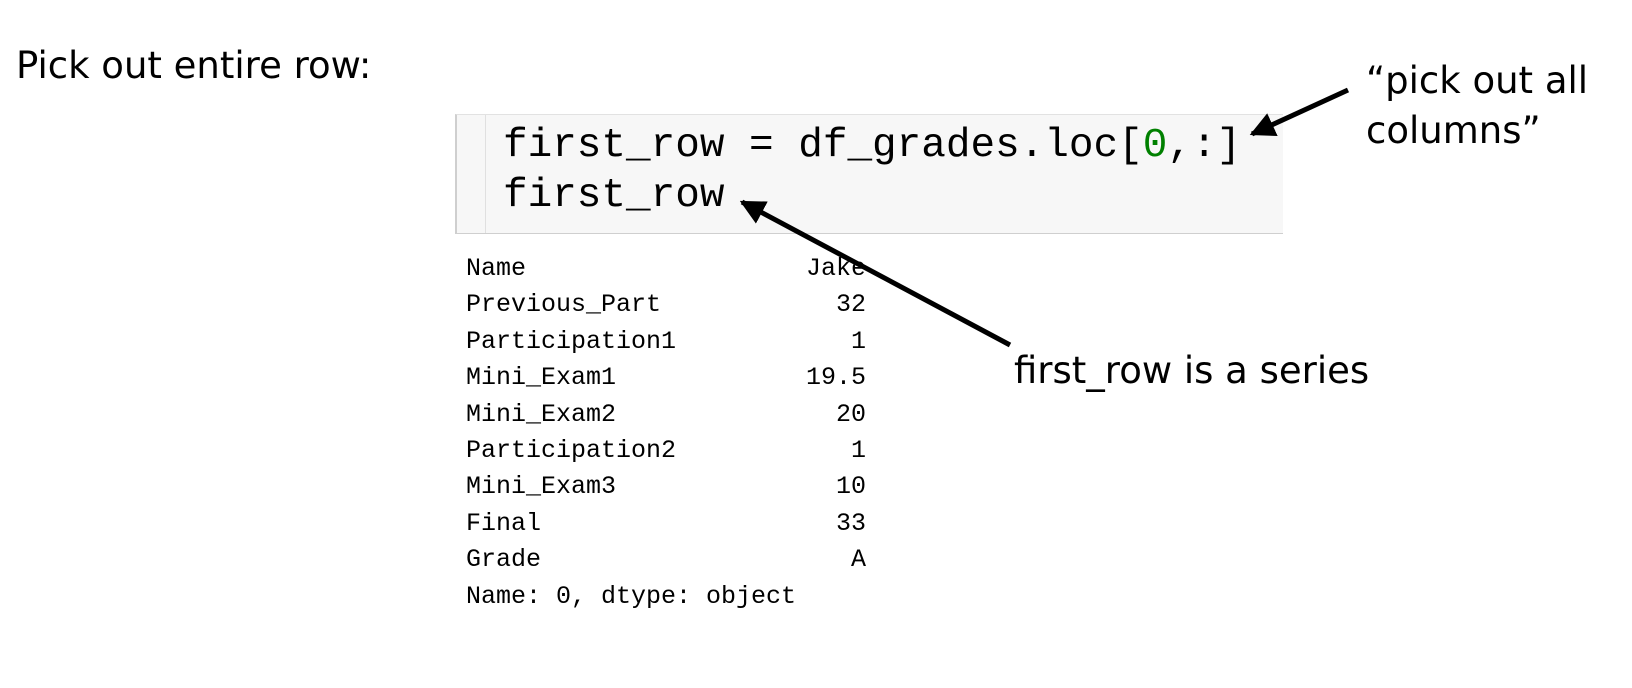 Image resolution: width=1632 pixels, height=688 pixels. Describe the element at coordinates (823, 146) in the screenshot. I see `code-line-1-prefix: first_row = df_grades.loc[` at that location.